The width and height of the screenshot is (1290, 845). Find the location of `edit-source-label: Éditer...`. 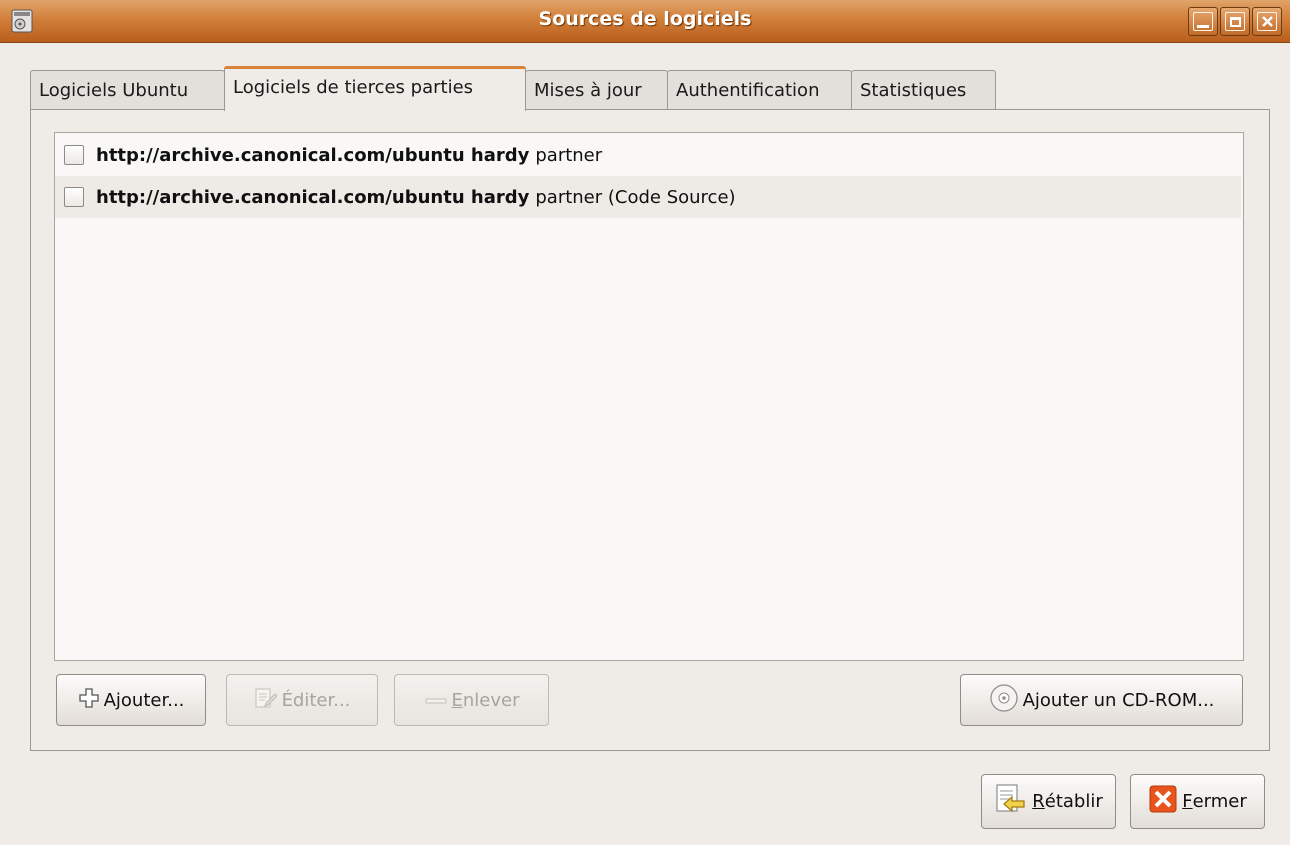

edit-source-label: Éditer... is located at coordinates (316, 700).